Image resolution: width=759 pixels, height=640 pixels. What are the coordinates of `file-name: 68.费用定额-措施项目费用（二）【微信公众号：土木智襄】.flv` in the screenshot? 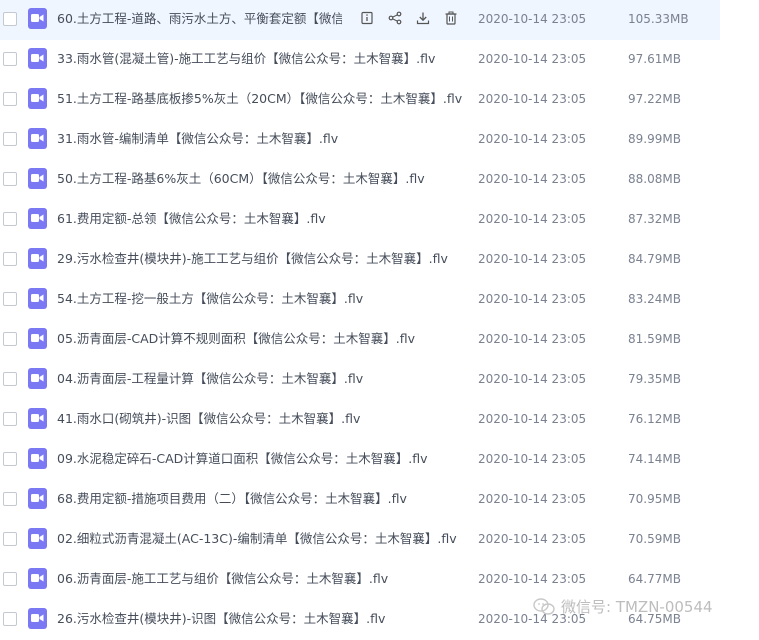 It's located at (262, 499).